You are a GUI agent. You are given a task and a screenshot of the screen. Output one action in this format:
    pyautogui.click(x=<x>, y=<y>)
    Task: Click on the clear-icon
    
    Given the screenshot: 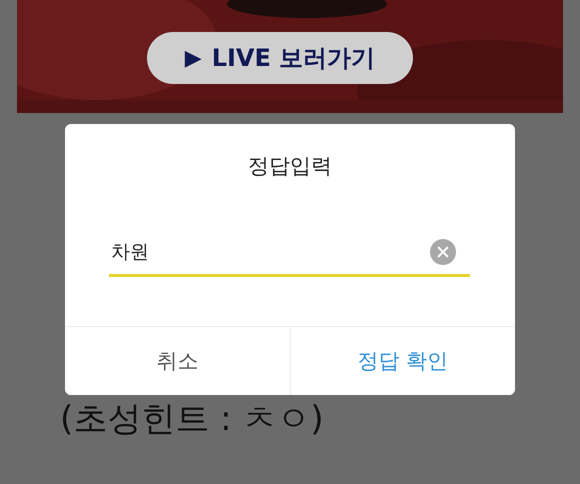 What is the action you would take?
    pyautogui.click(x=443, y=252)
    